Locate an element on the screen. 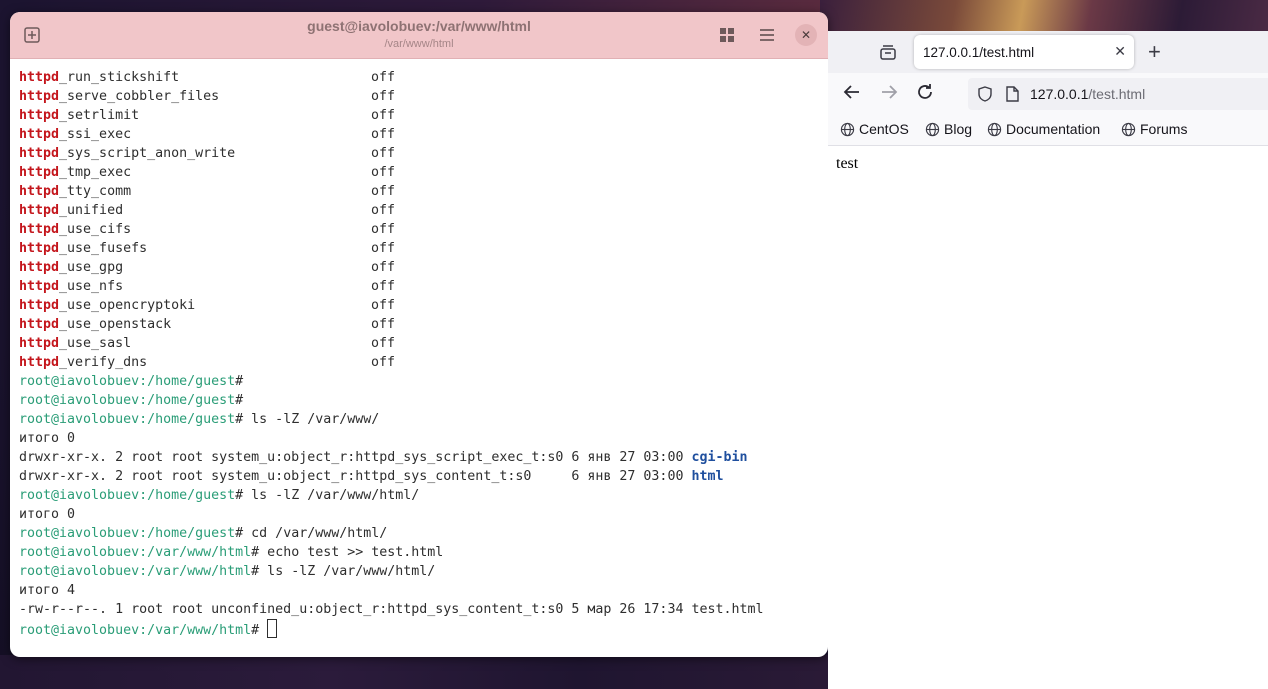 The height and width of the screenshot is (689, 1268). grid-view-icon is located at coordinates (727, 35).